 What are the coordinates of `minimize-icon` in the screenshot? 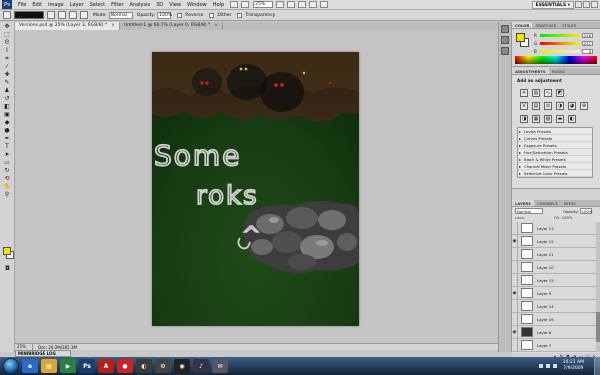 It's located at (578, 4).